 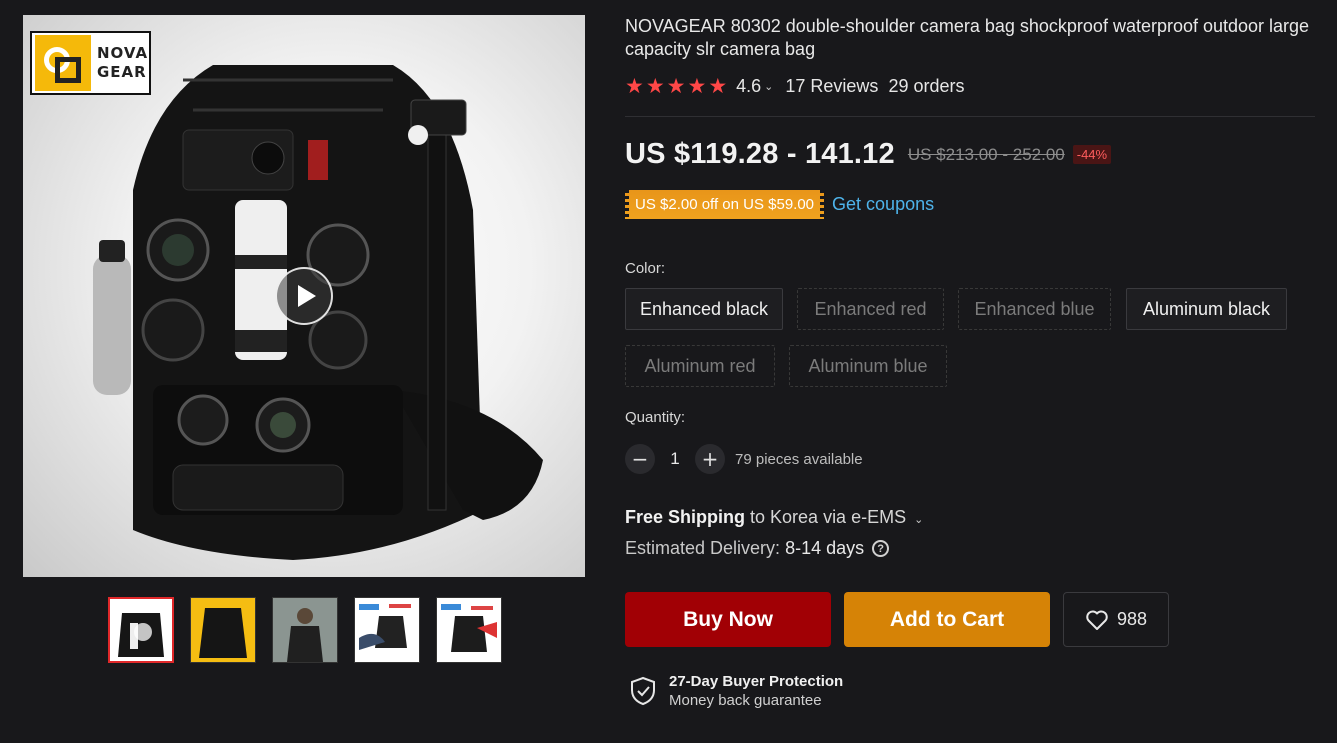 I want to click on play-icon, so click(x=306, y=296).